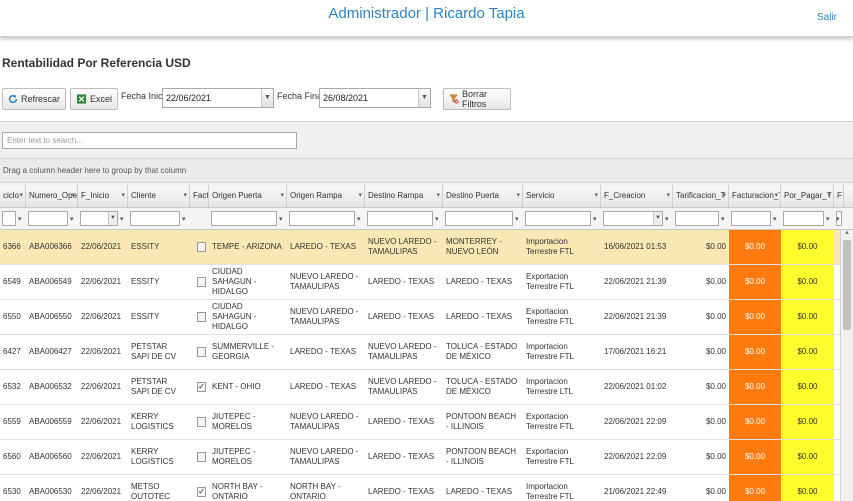 The image size is (853, 501). I want to click on end-date-input: 26/08/2021 ▼, so click(375, 98).